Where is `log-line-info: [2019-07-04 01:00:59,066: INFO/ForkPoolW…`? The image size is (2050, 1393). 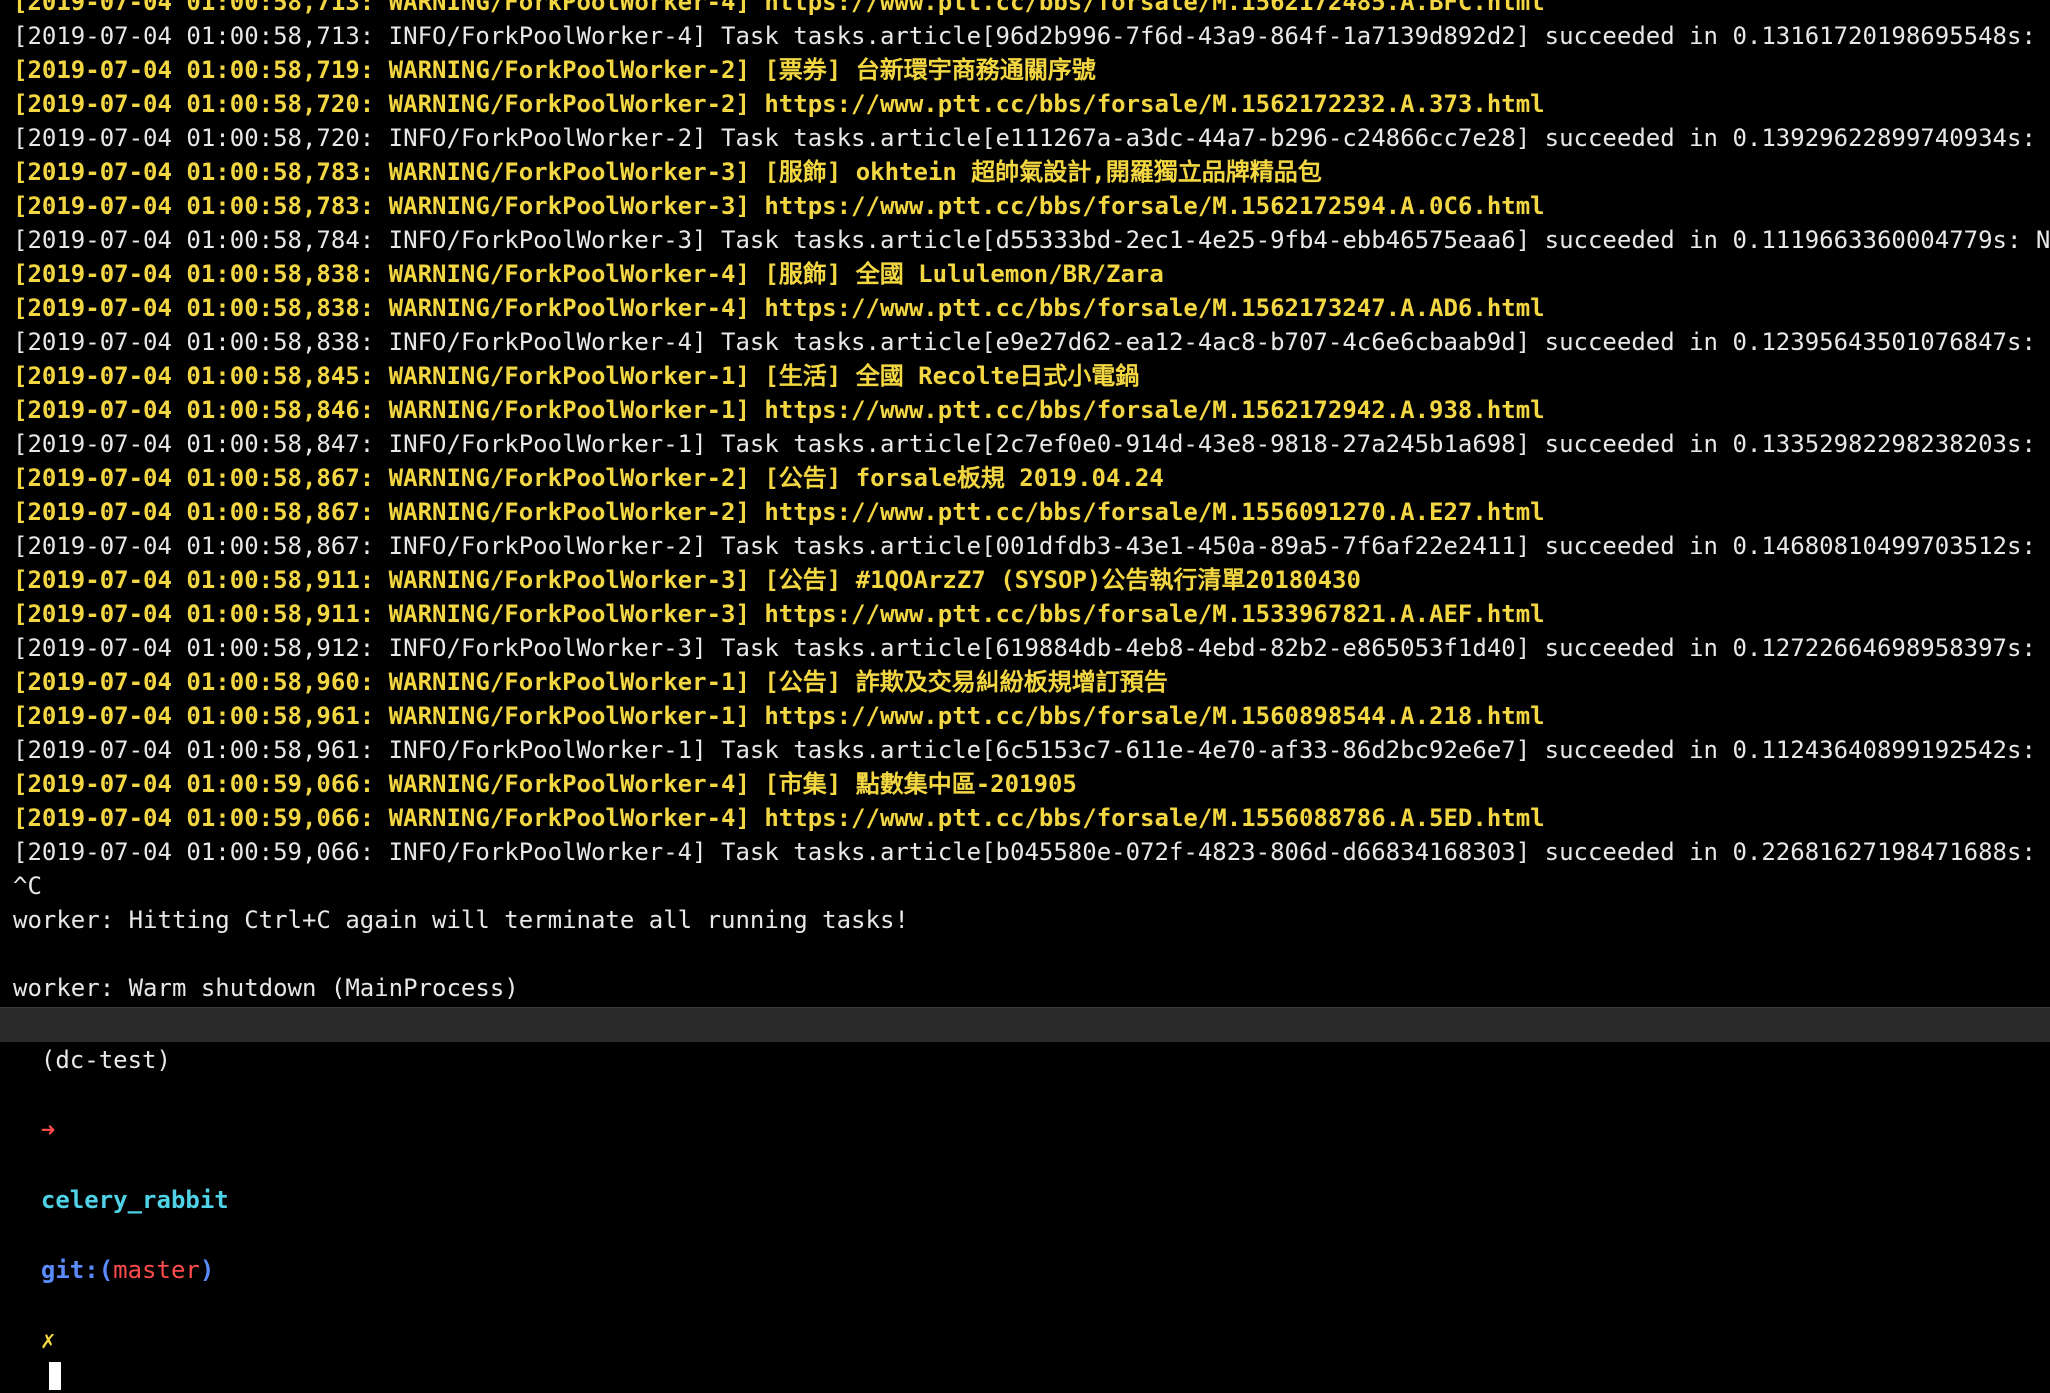
log-line-info: [2019-07-04 01:00:59,066: INFO/ForkPoolW… is located at coordinates (1031, 852).